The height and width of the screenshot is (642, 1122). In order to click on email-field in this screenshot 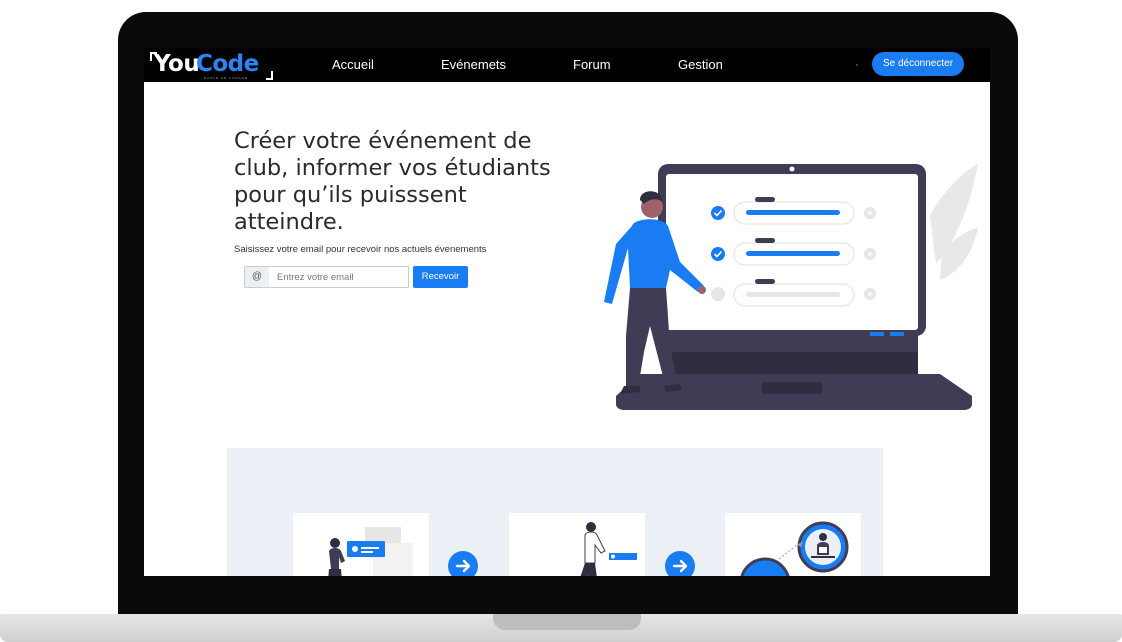, I will do `click(339, 277)`.